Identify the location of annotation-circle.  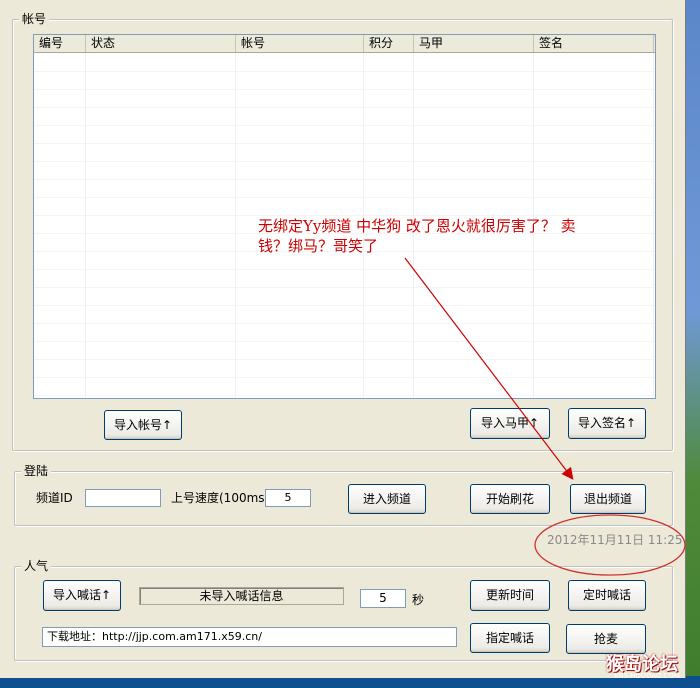
(610, 545).